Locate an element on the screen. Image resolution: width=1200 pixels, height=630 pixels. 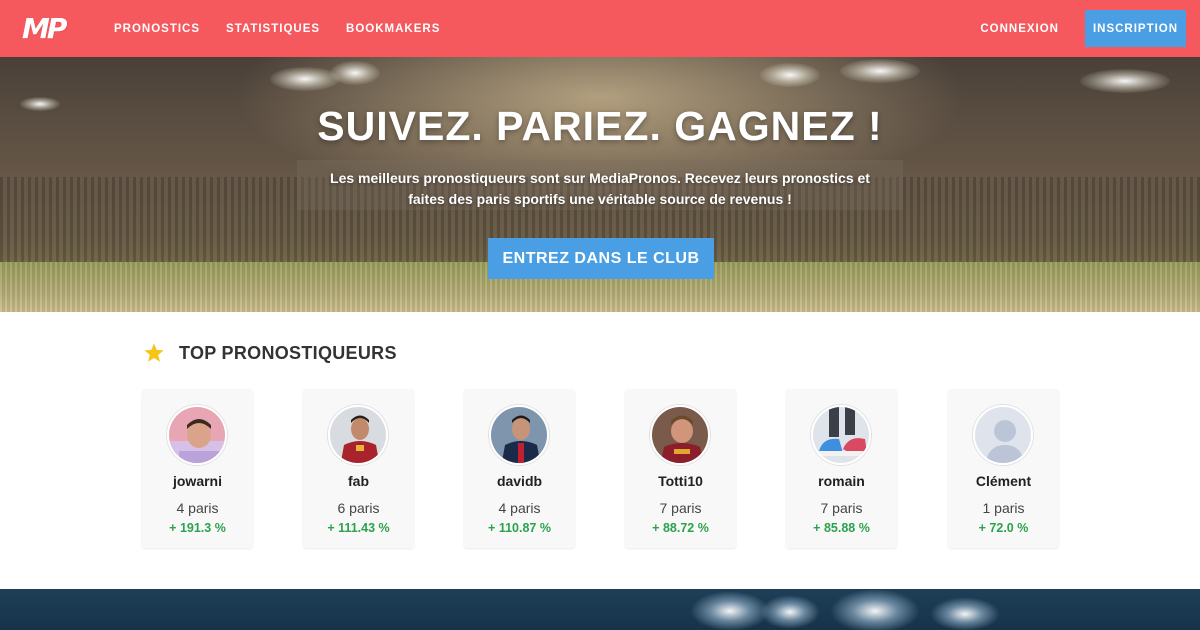
tipster-name: Totti10 is located at coordinates (680, 481).